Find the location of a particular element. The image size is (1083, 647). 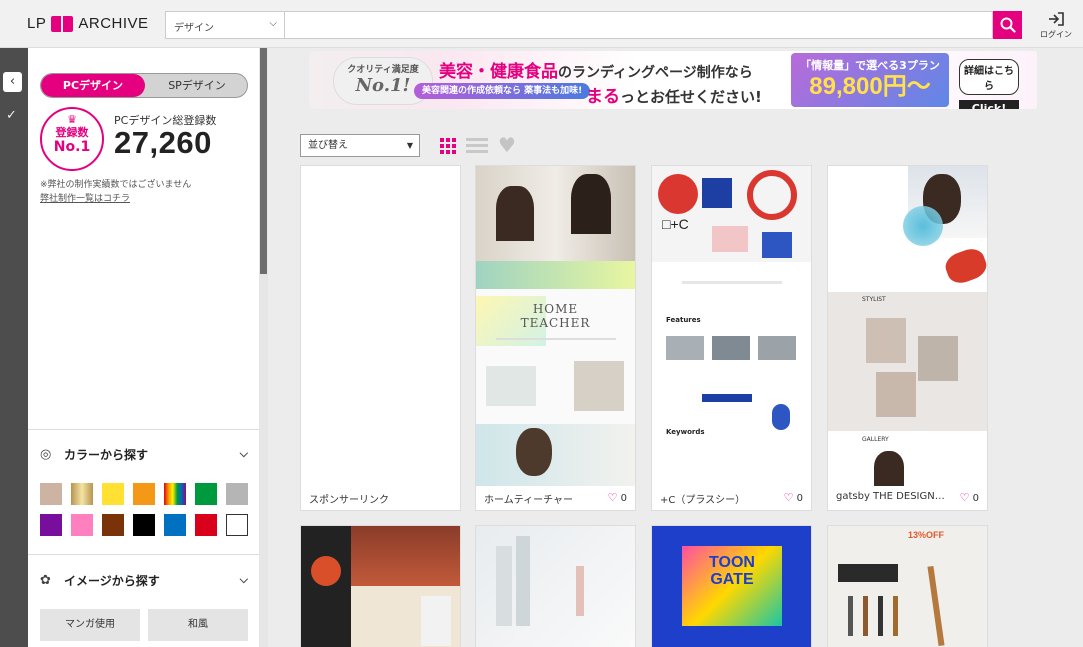

swatch-beige is located at coordinates (51, 494).